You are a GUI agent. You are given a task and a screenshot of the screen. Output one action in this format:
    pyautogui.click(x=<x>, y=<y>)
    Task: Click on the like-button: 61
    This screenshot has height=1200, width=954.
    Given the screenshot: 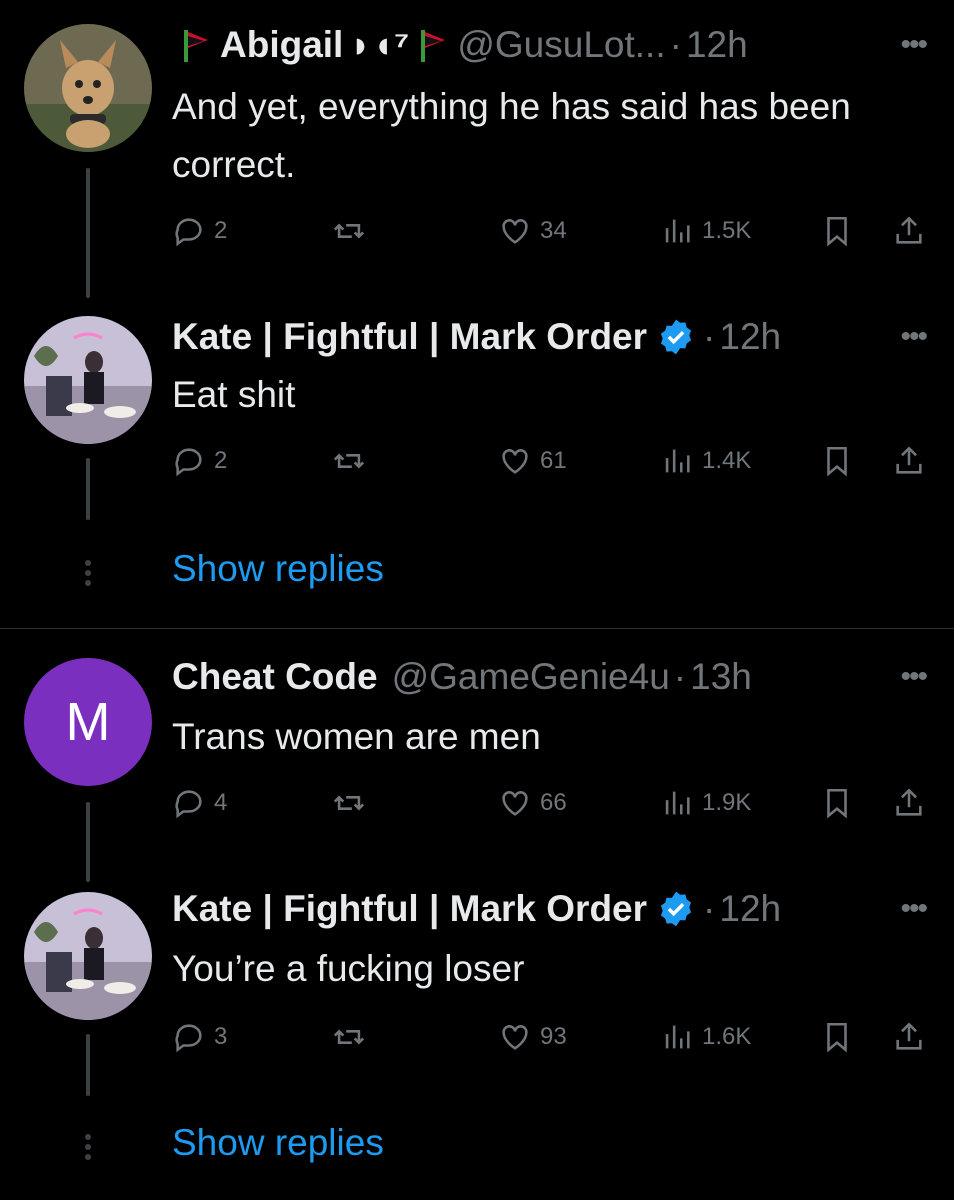 What is the action you would take?
    pyautogui.click(x=532, y=461)
    